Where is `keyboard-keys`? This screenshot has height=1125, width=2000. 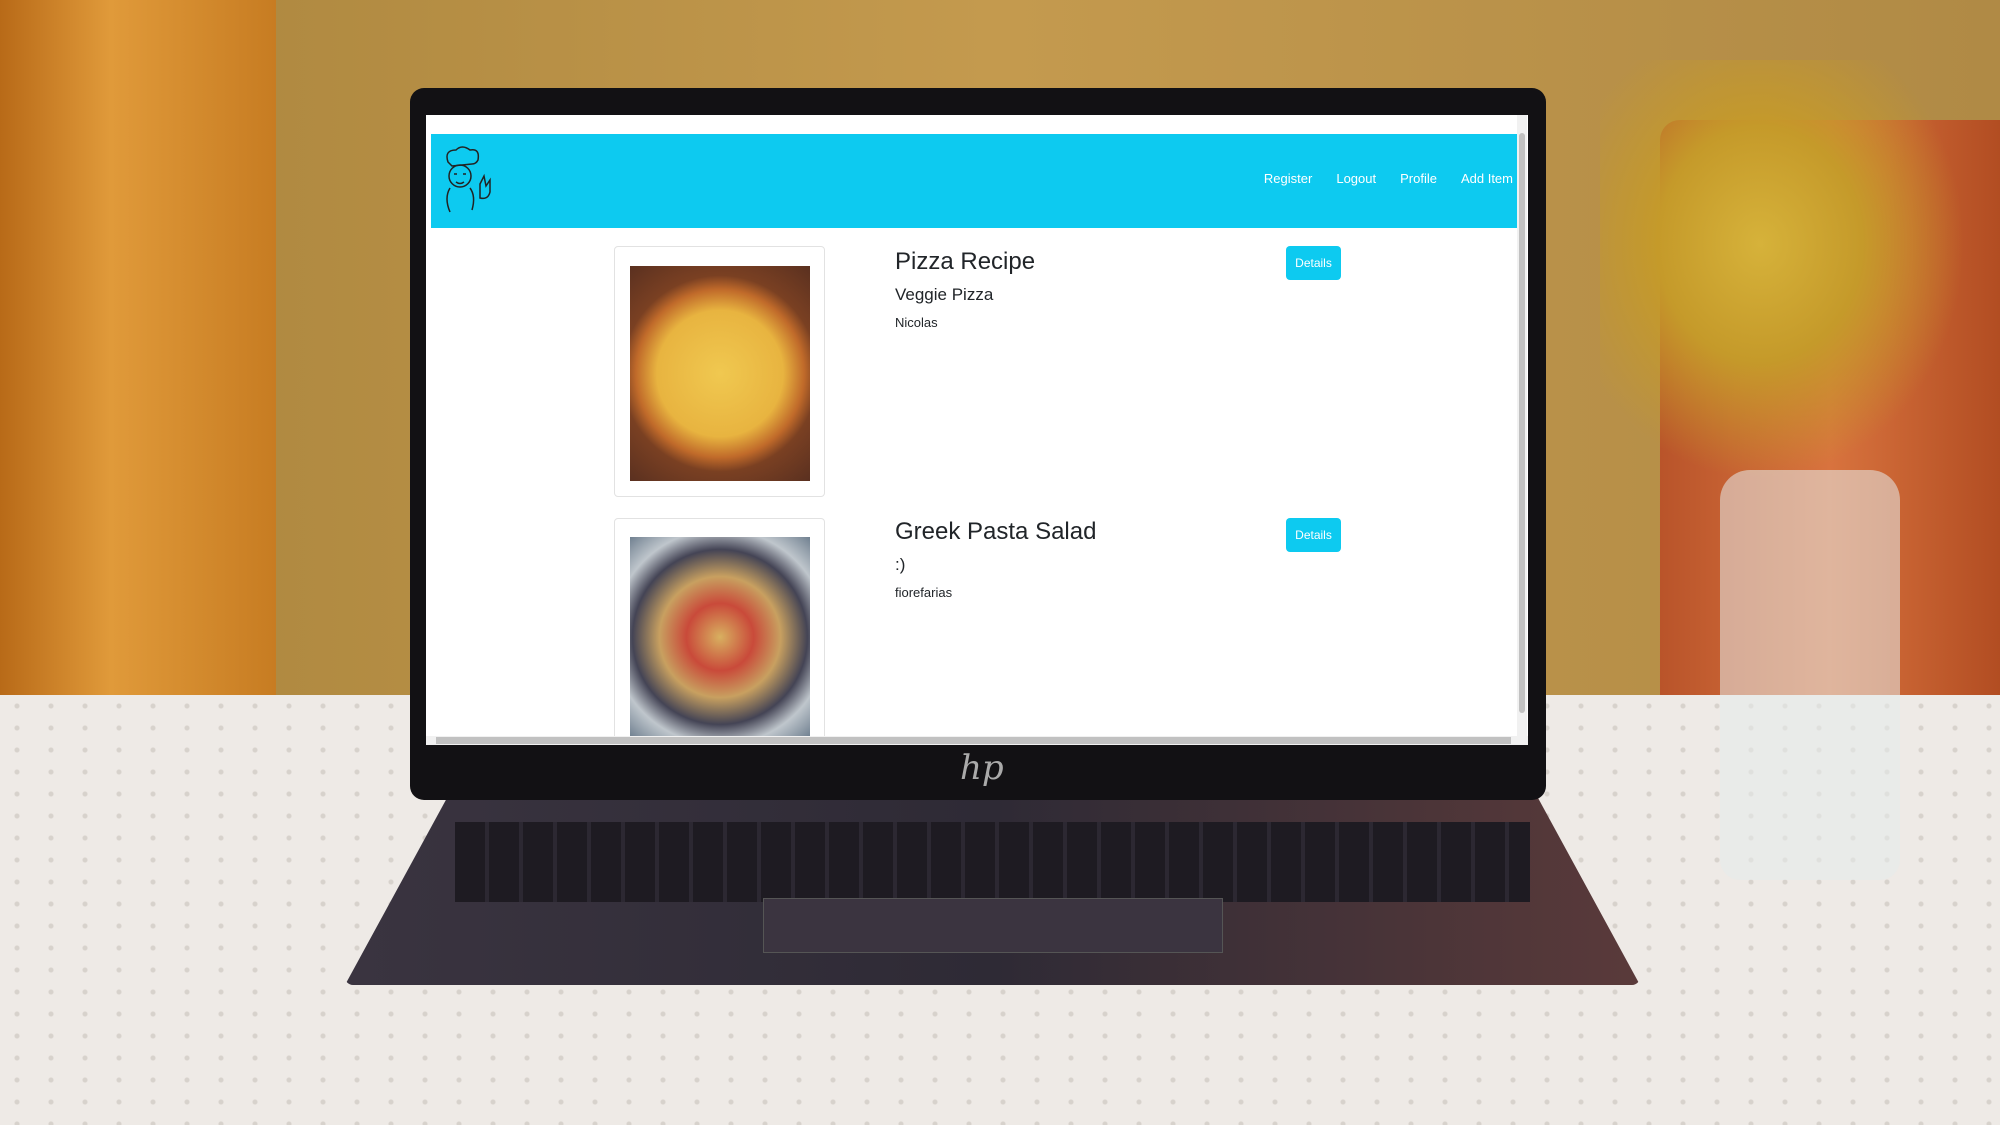
keyboard-keys is located at coordinates (992, 862).